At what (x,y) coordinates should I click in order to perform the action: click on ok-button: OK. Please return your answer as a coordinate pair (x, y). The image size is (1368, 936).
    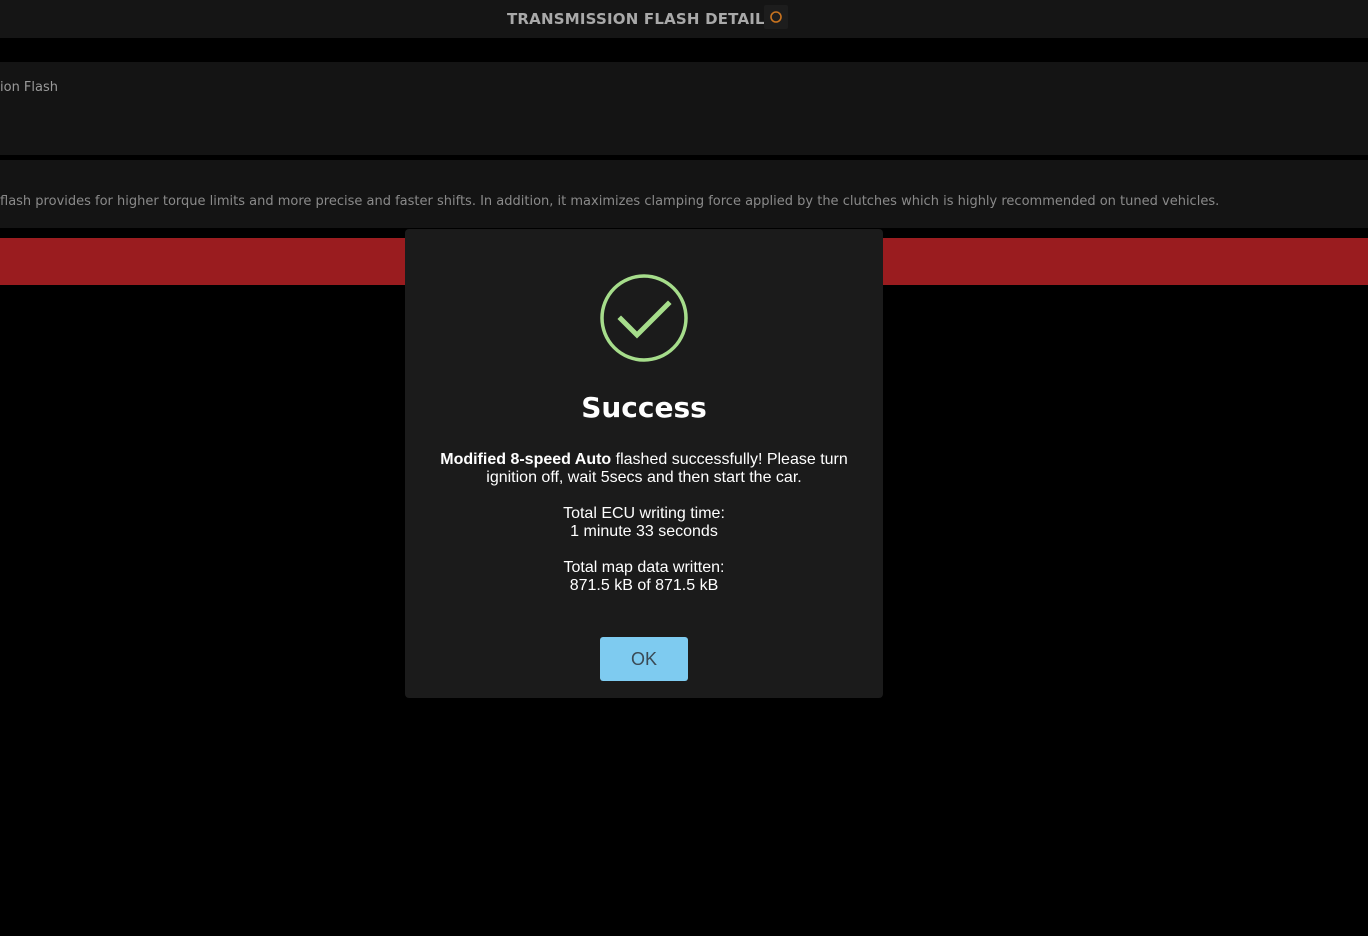
    Looking at the image, I should click on (644, 659).